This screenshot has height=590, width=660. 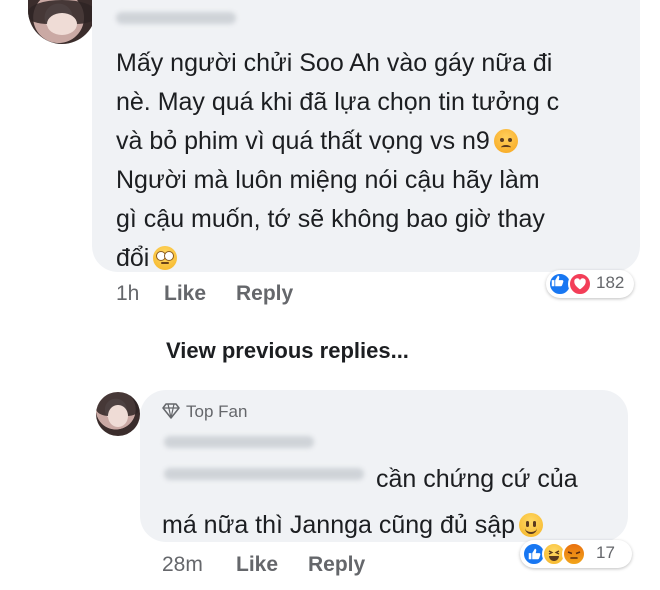 What do you see at coordinates (605, 552) in the screenshot?
I see `reaction-count: 17` at bounding box center [605, 552].